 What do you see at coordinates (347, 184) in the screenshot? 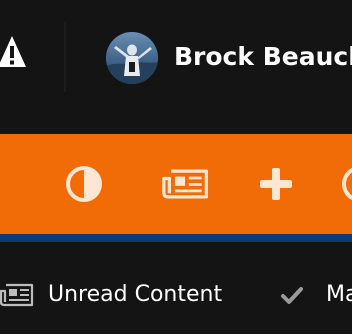
I see `clock-icon` at bounding box center [347, 184].